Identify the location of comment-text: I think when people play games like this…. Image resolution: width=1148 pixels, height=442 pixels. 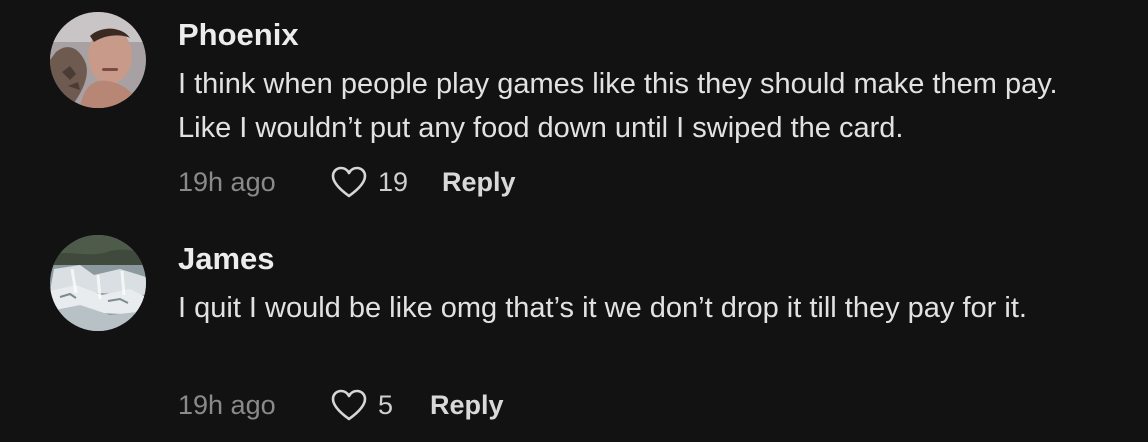
(618, 106).